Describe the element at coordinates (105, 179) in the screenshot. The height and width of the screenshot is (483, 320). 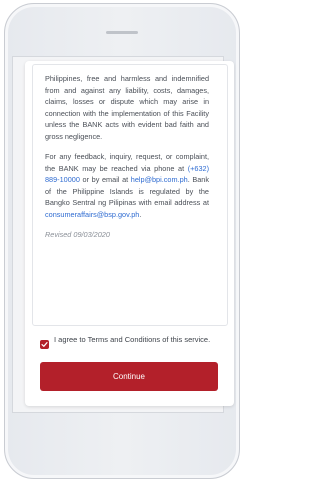
I see `contact-text-2: or by email at` at that location.